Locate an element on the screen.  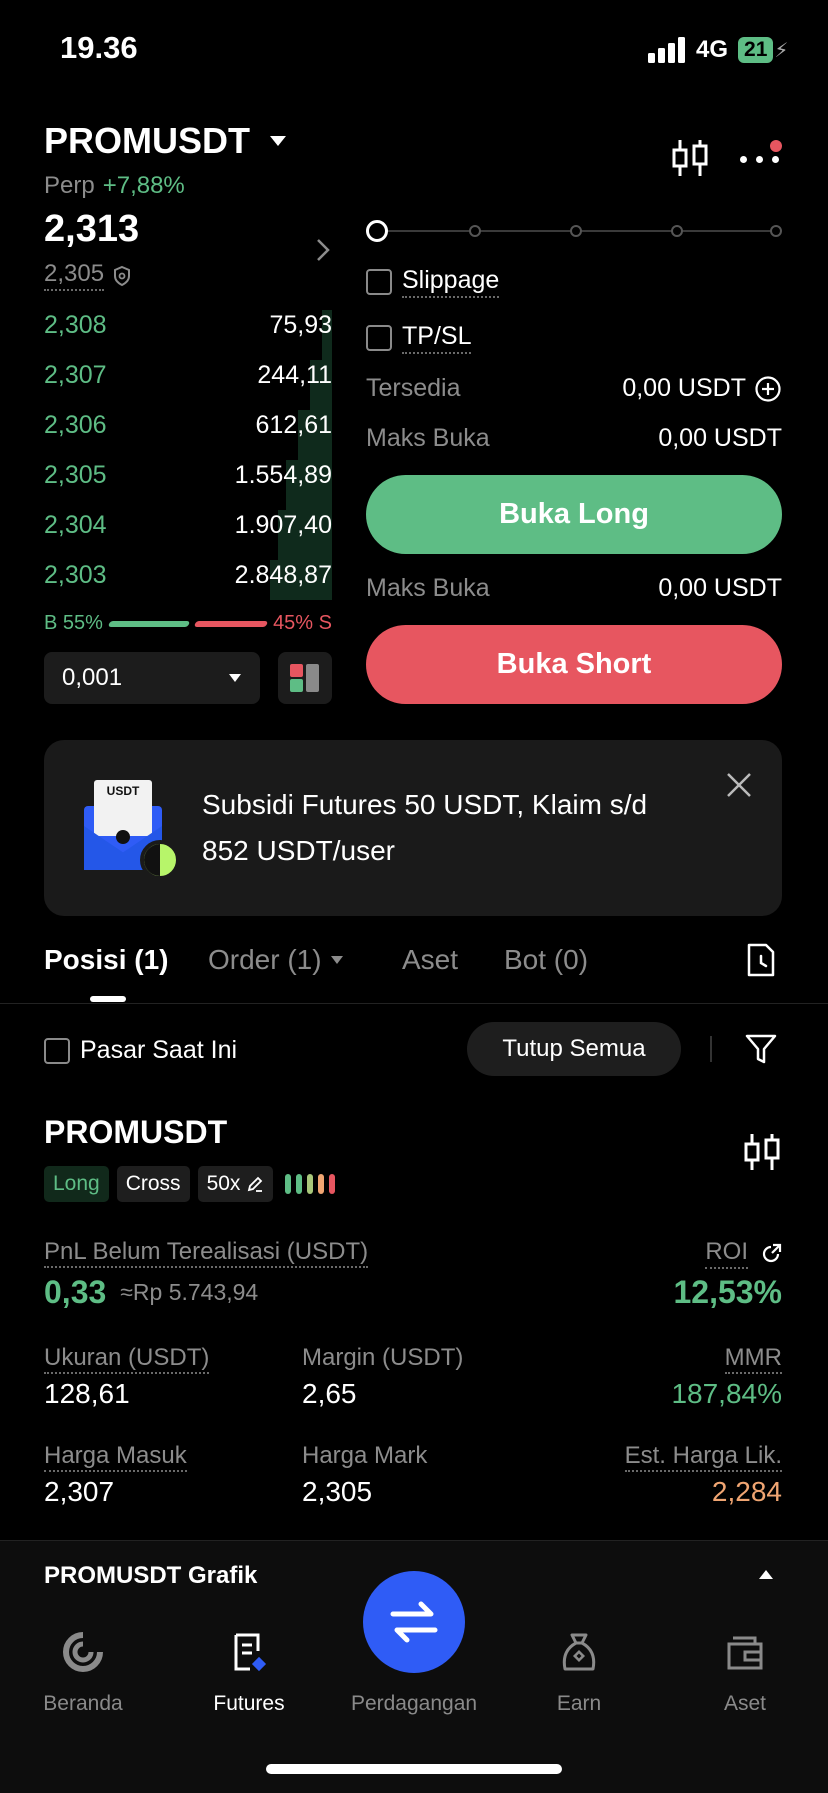
margin-mode-tag: Cross is located at coordinates (153, 1184).